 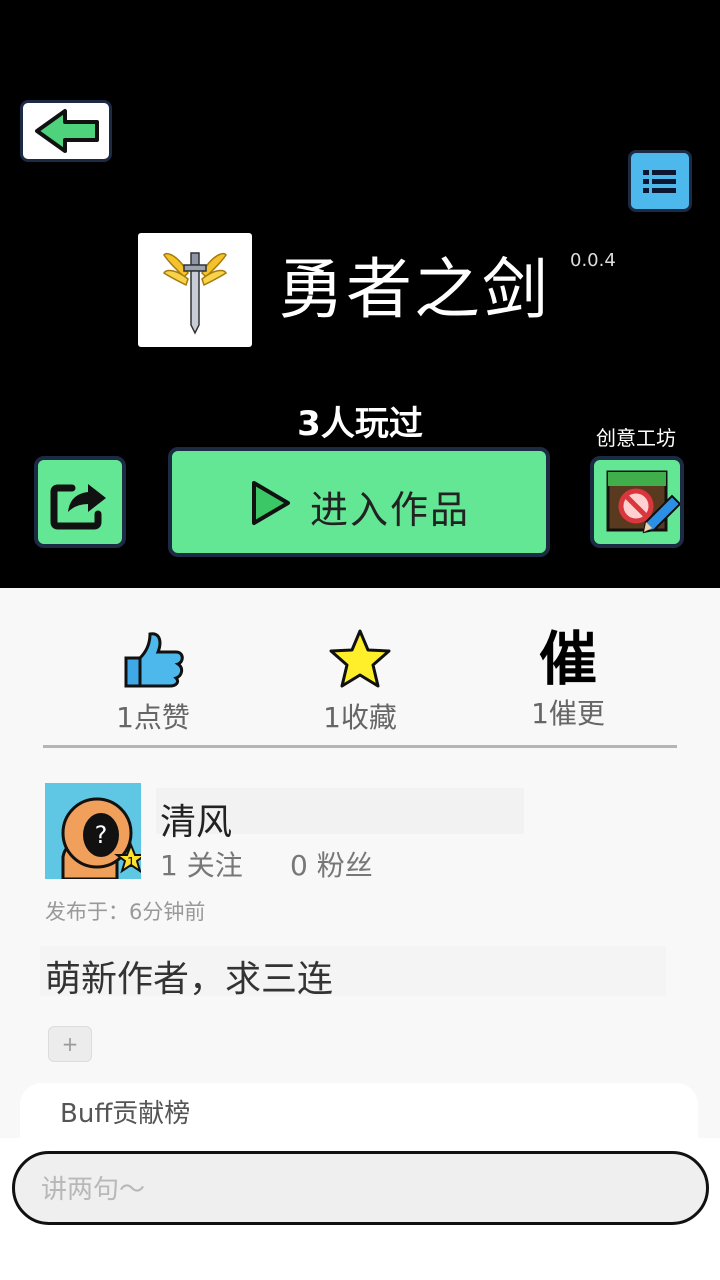 I want to click on game-icon, so click(x=195, y=290).